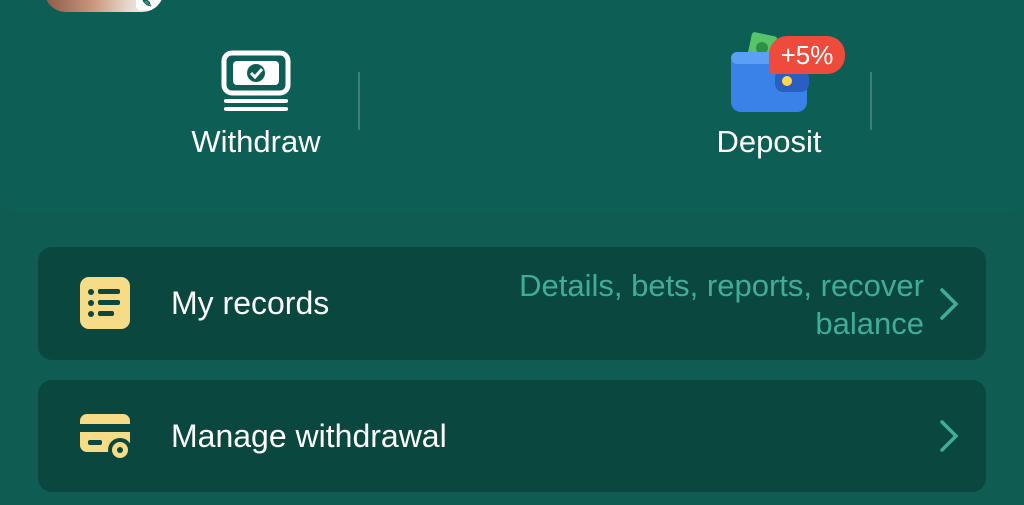  I want to click on cash-check-icon, so click(256, 80).